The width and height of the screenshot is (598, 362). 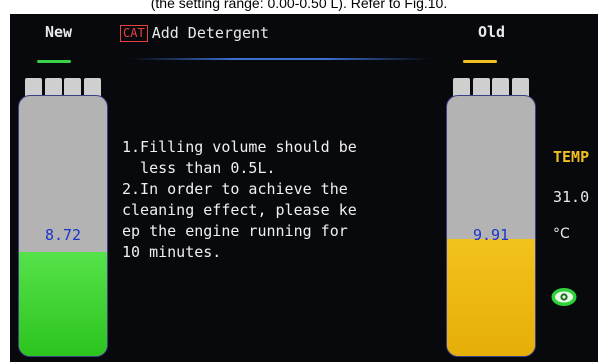 I want to click on old-tank-value: 9.91, so click(x=491, y=235).